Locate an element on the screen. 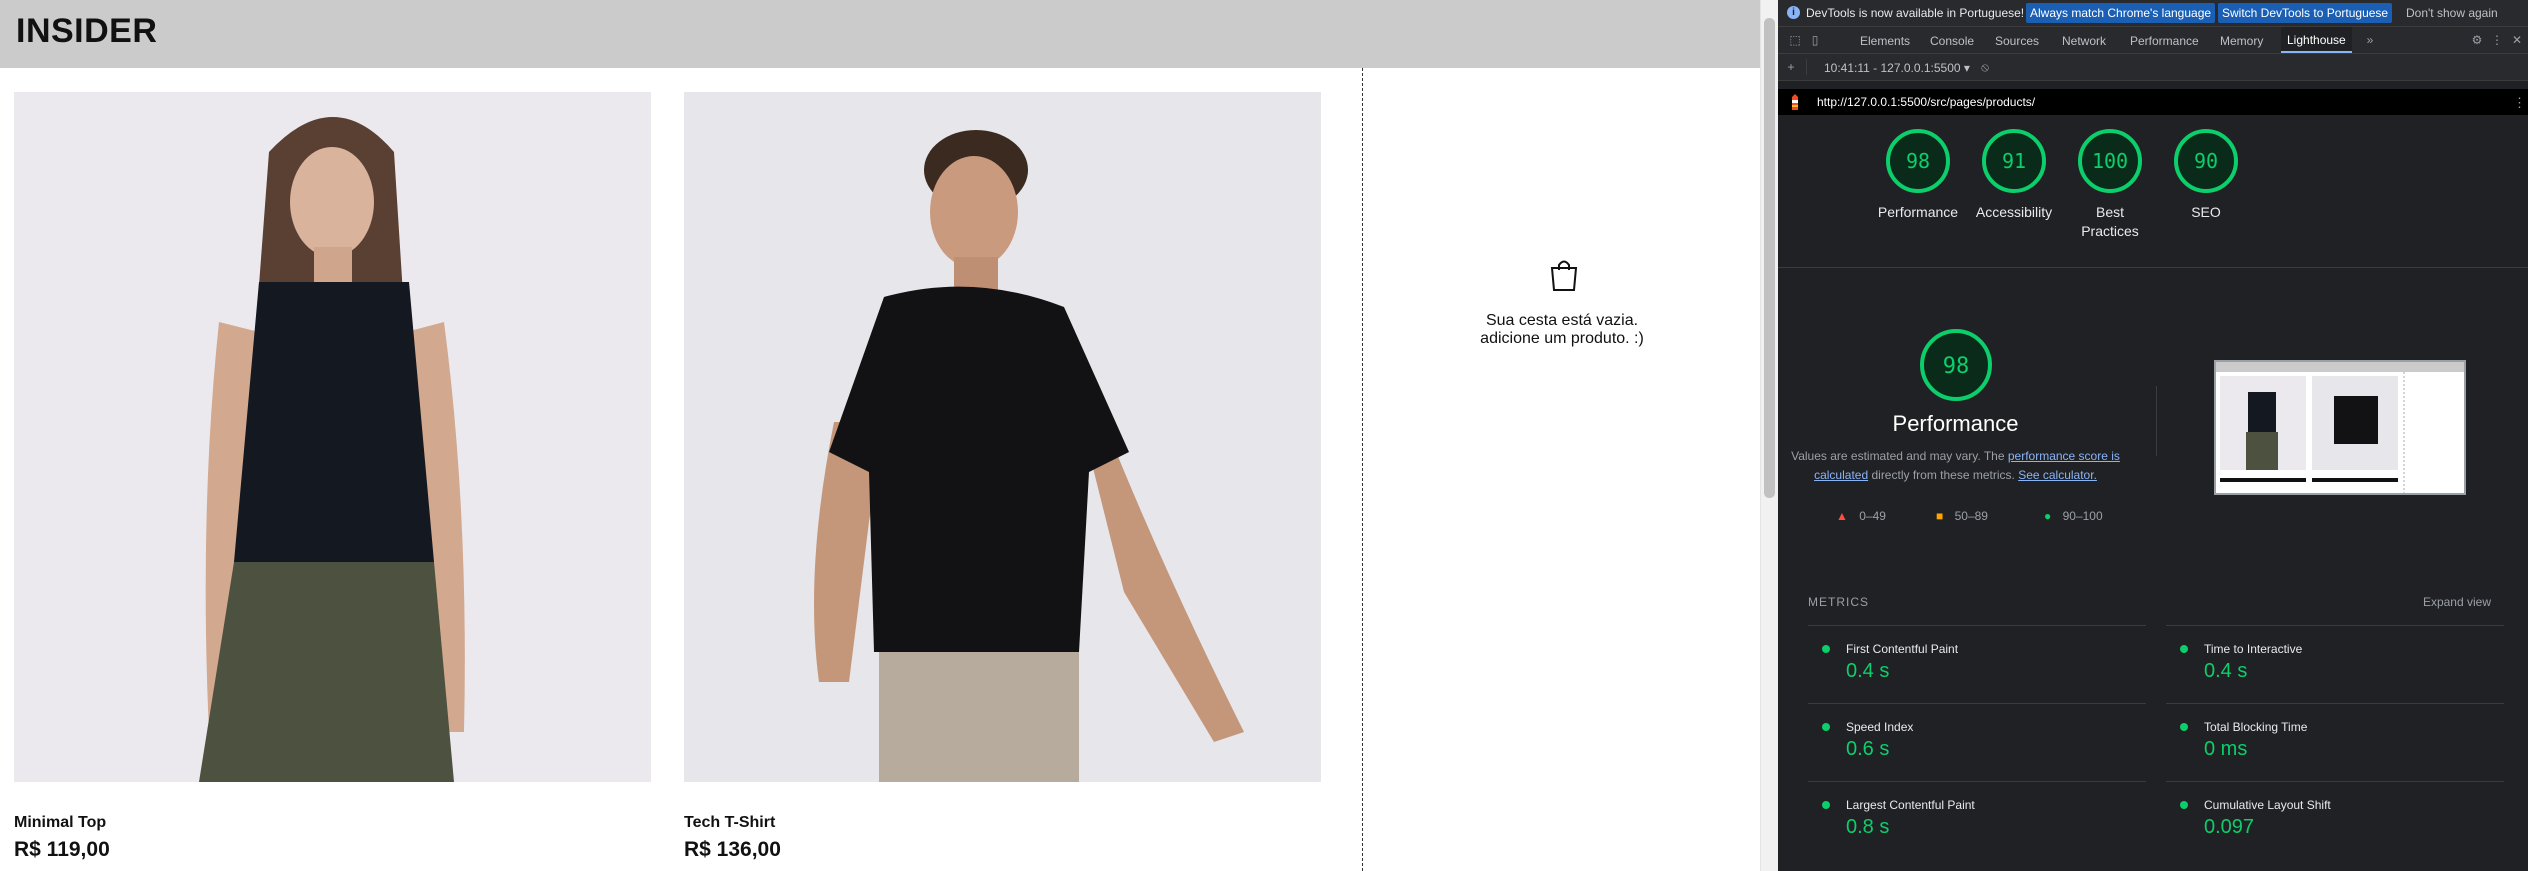 This screenshot has width=2528, height=871. new-report-plus-icon: + is located at coordinates (1791, 67).